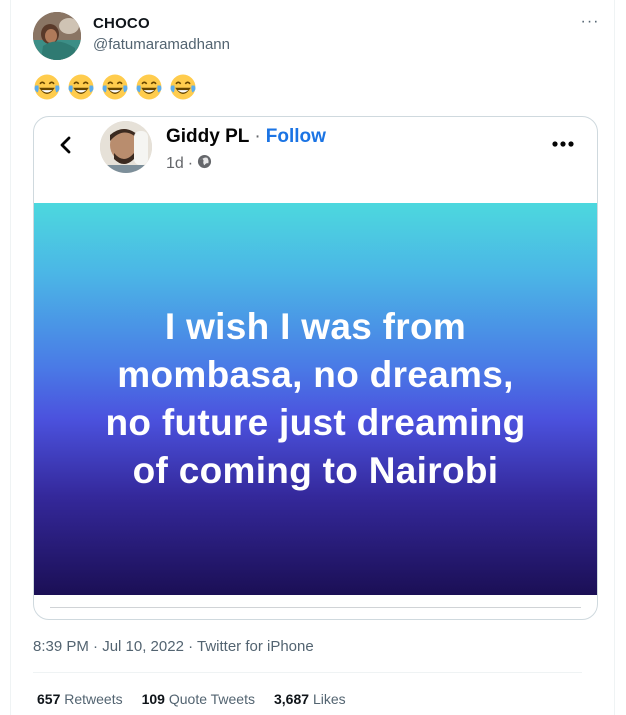  I want to click on column-border-right, so click(614, 357).